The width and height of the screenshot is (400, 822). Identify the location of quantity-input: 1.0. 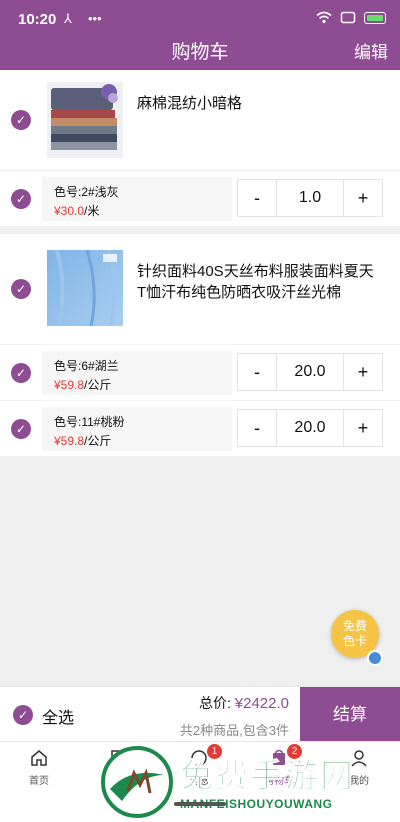
(310, 198).